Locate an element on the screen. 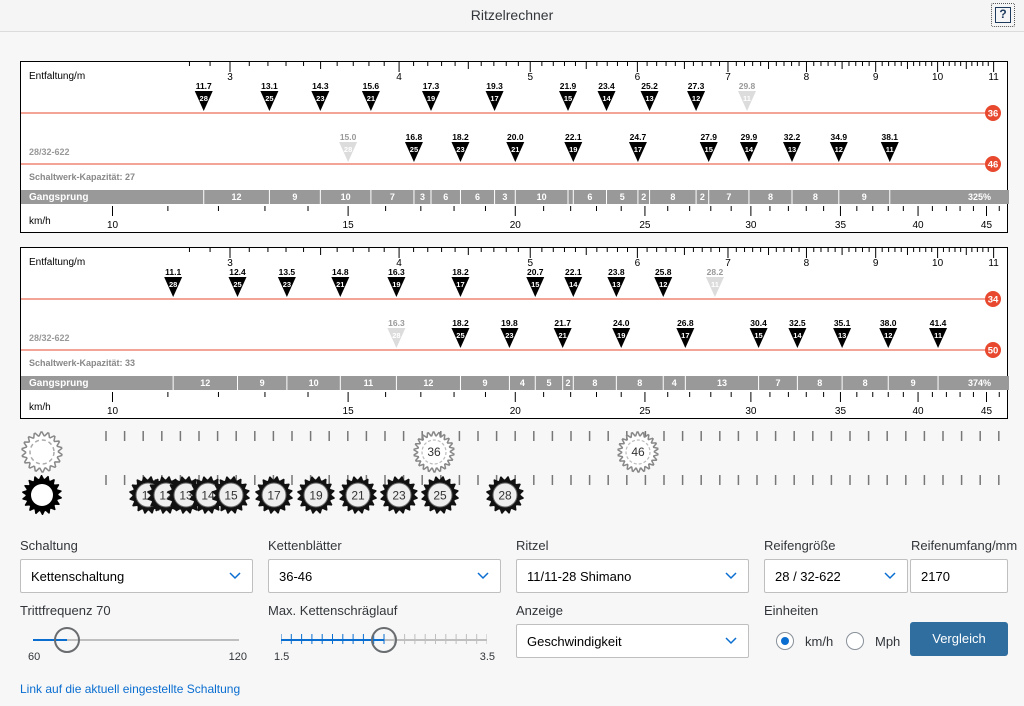 This screenshot has height=706, width=1024. reifenumfang-input is located at coordinates (956, 576).